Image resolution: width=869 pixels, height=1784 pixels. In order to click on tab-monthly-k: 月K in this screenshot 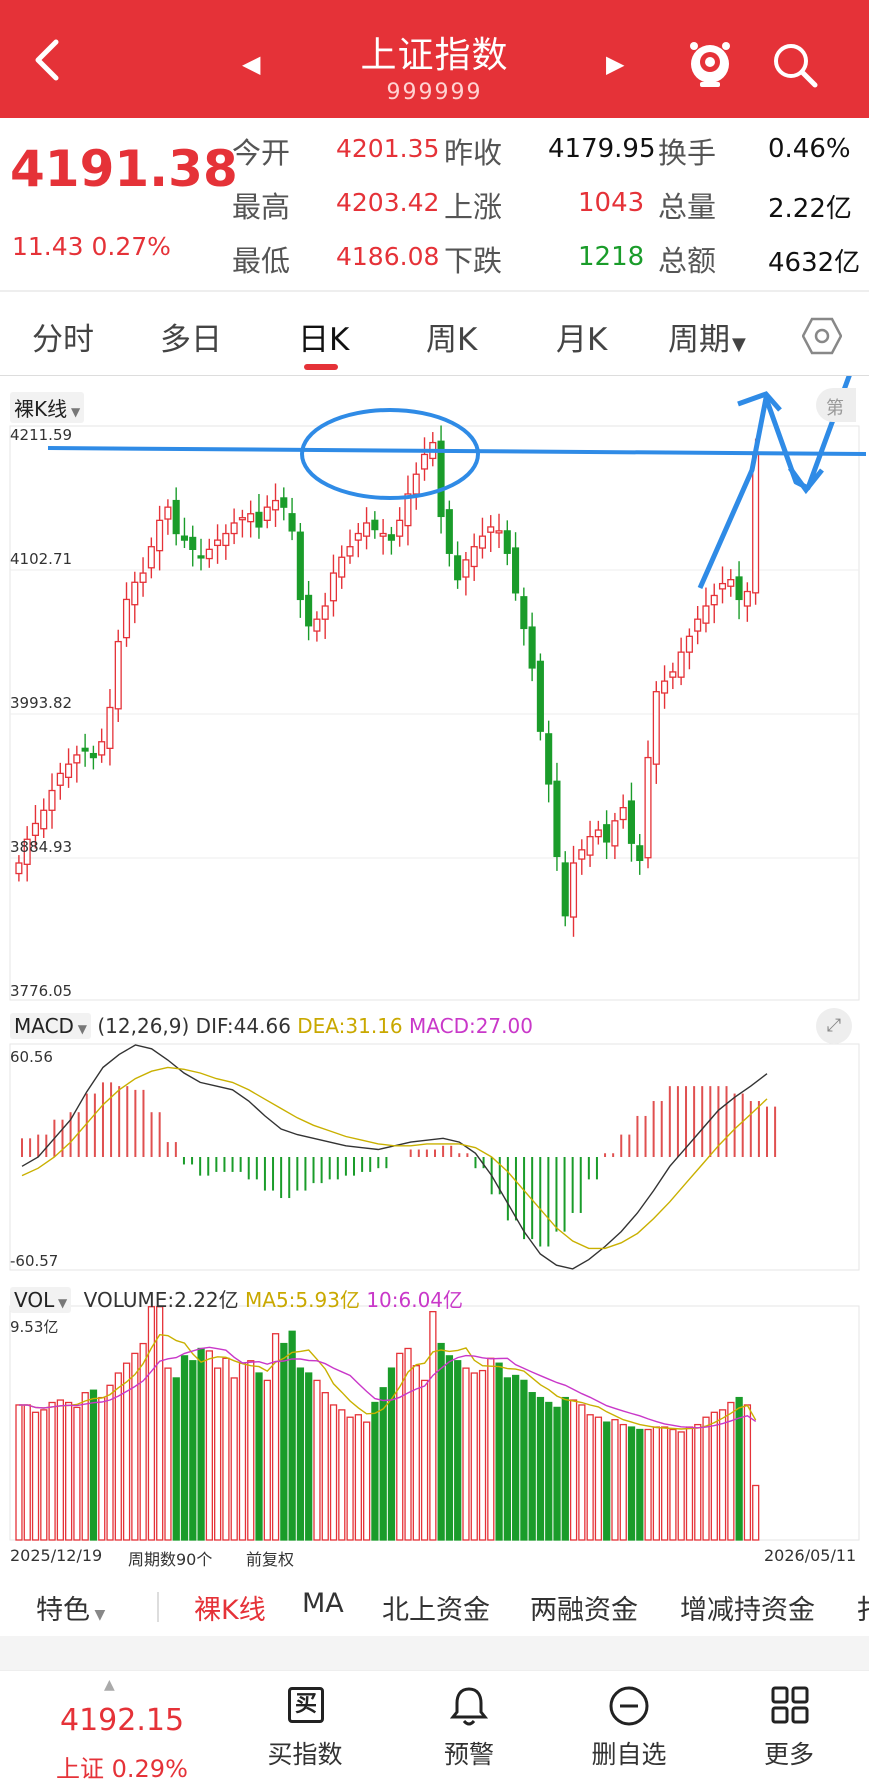, I will do `click(581, 336)`.